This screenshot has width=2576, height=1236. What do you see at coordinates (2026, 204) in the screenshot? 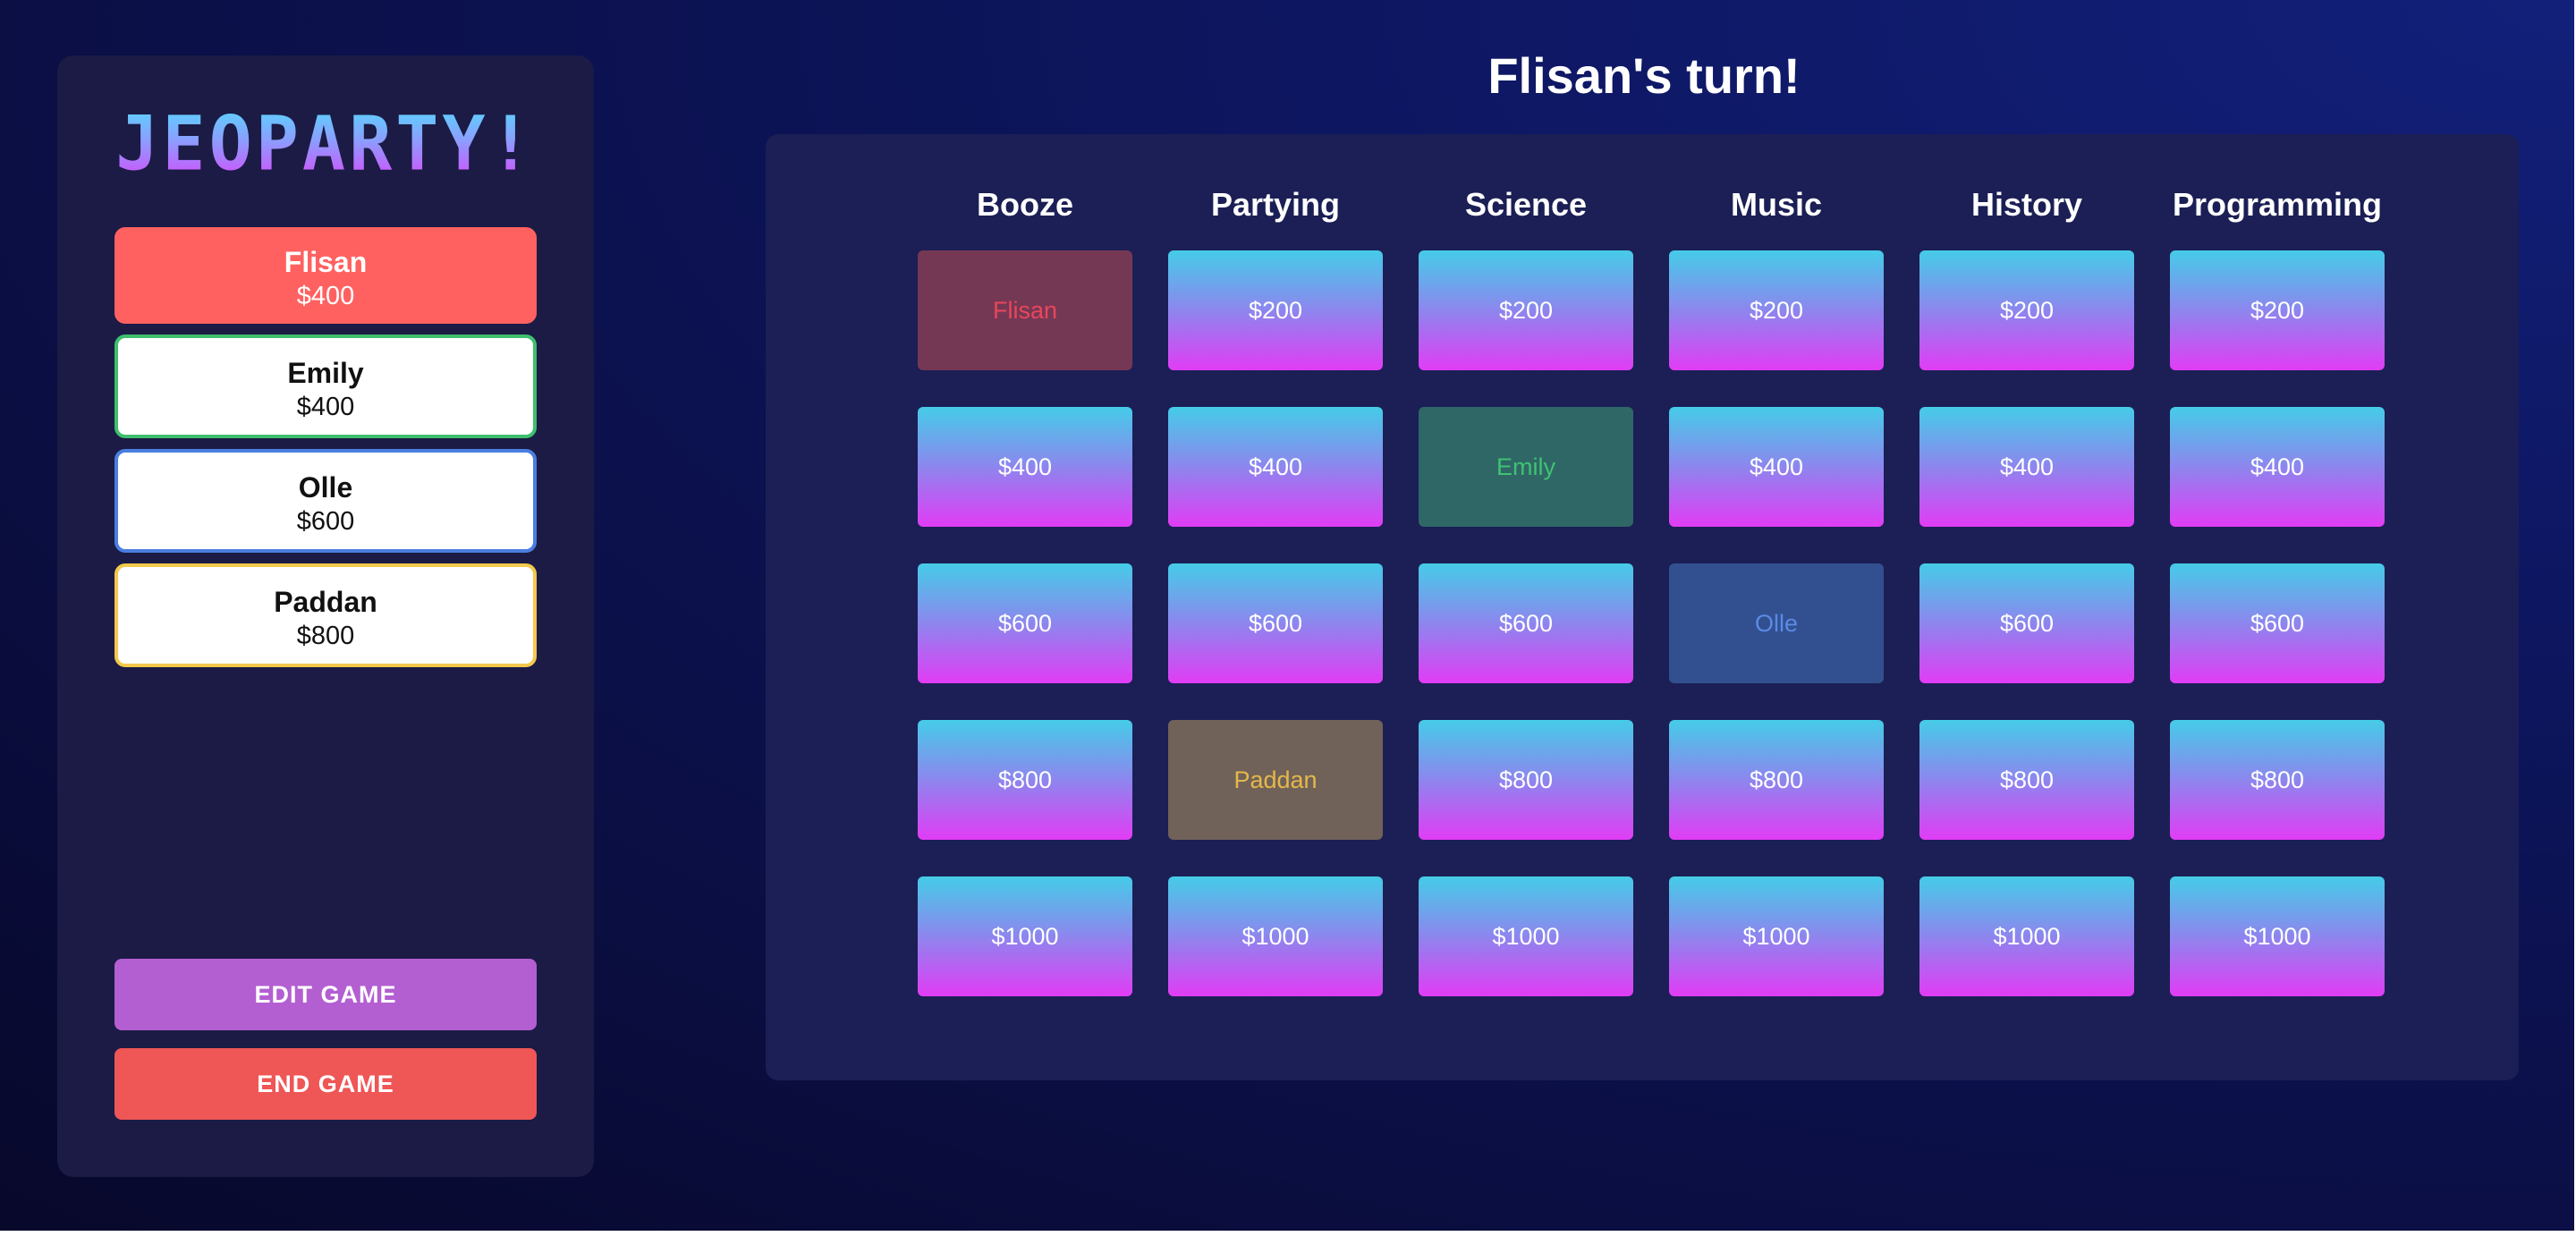
I see `category-header: History` at bounding box center [2026, 204].